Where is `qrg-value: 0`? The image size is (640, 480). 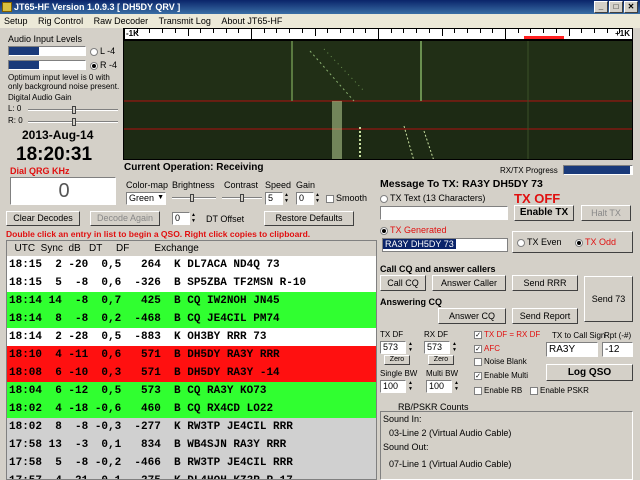
qrg-value: 0 is located at coordinates (63, 191).